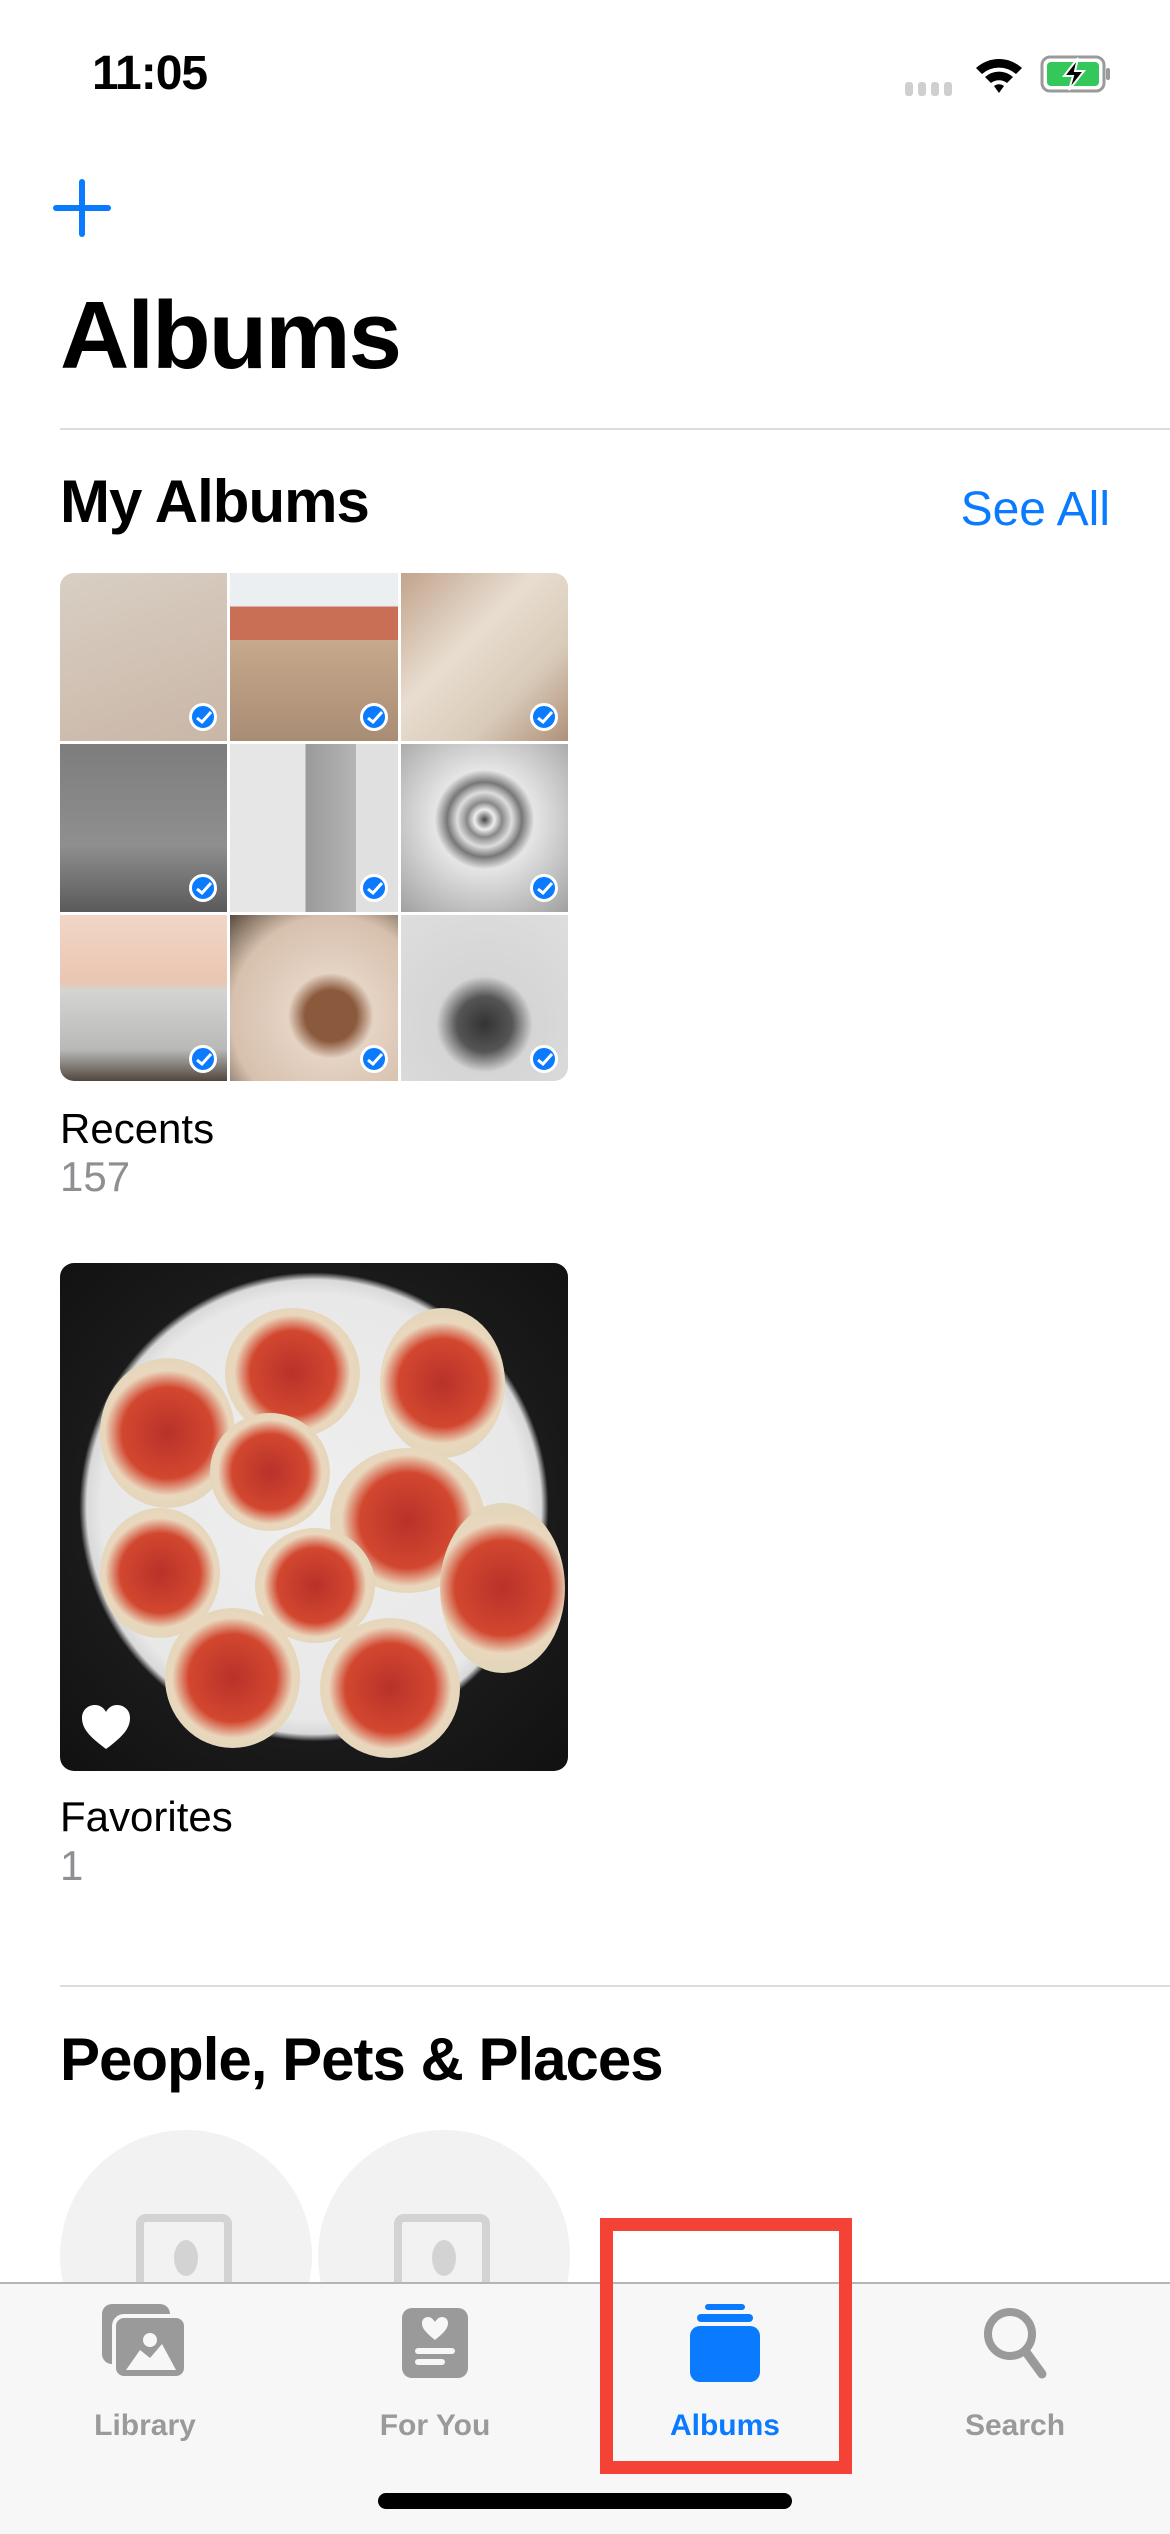 The width and height of the screenshot is (1170, 2534). Describe the element at coordinates (484, 828) in the screenshot. I see `photo-staircase` at that location.